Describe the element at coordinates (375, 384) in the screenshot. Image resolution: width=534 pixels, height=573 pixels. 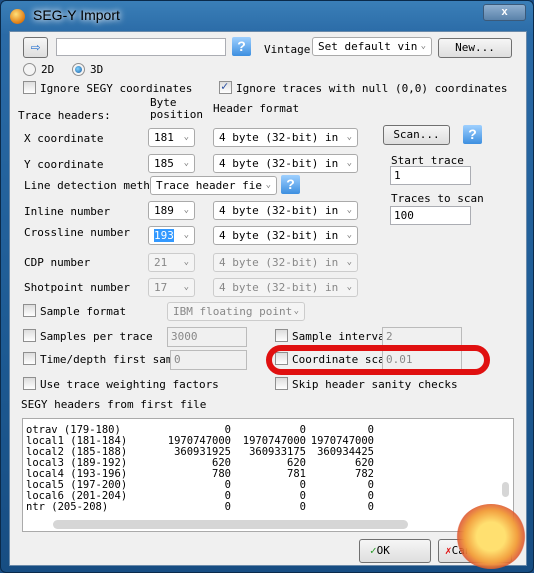
I see `skip-sanity-label: Skip header sanity checks` at that location.